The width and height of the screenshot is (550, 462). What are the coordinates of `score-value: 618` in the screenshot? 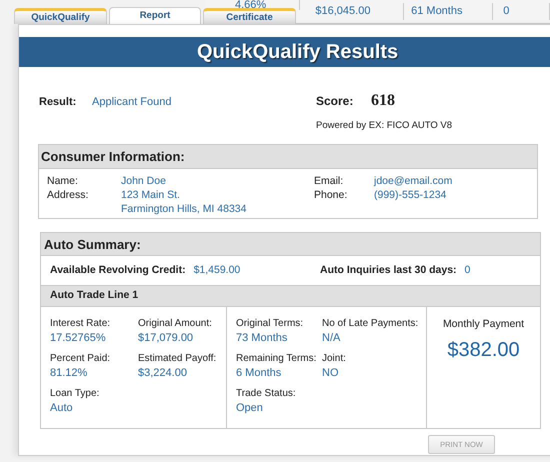 It's located at (383, 101).